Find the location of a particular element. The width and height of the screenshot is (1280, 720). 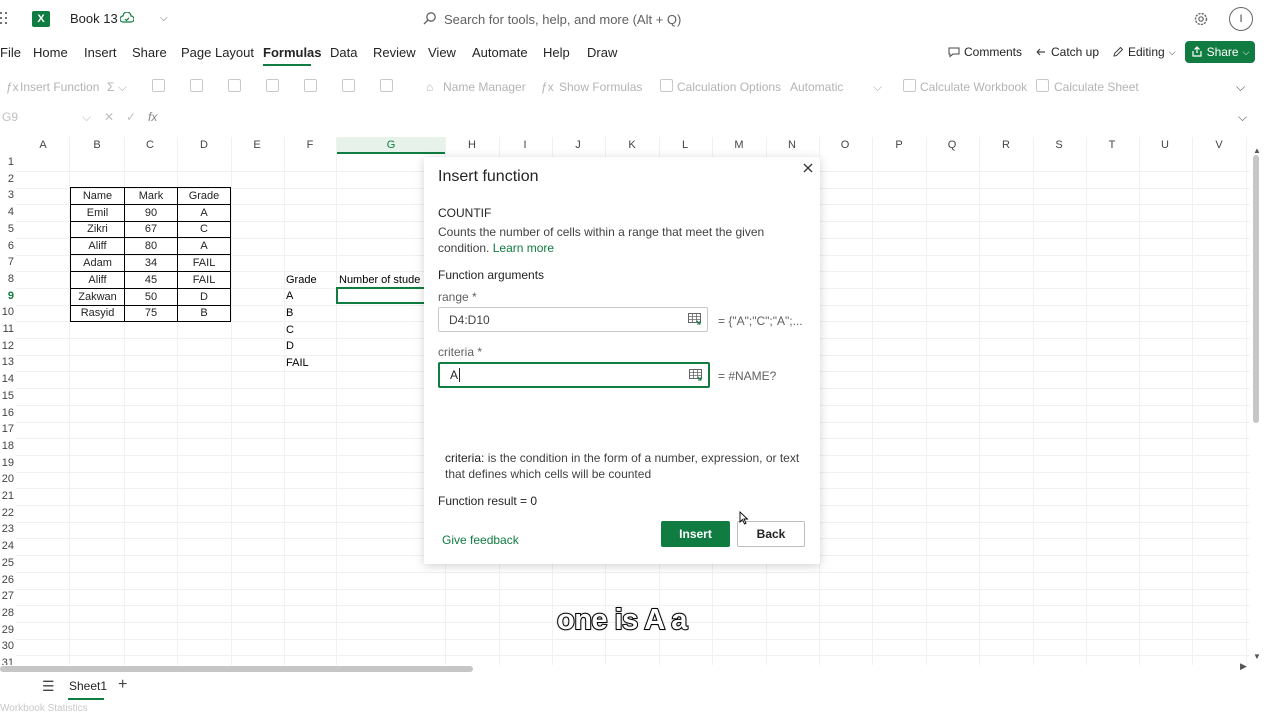

row-header: 26 is located at coordinates (7, 580).